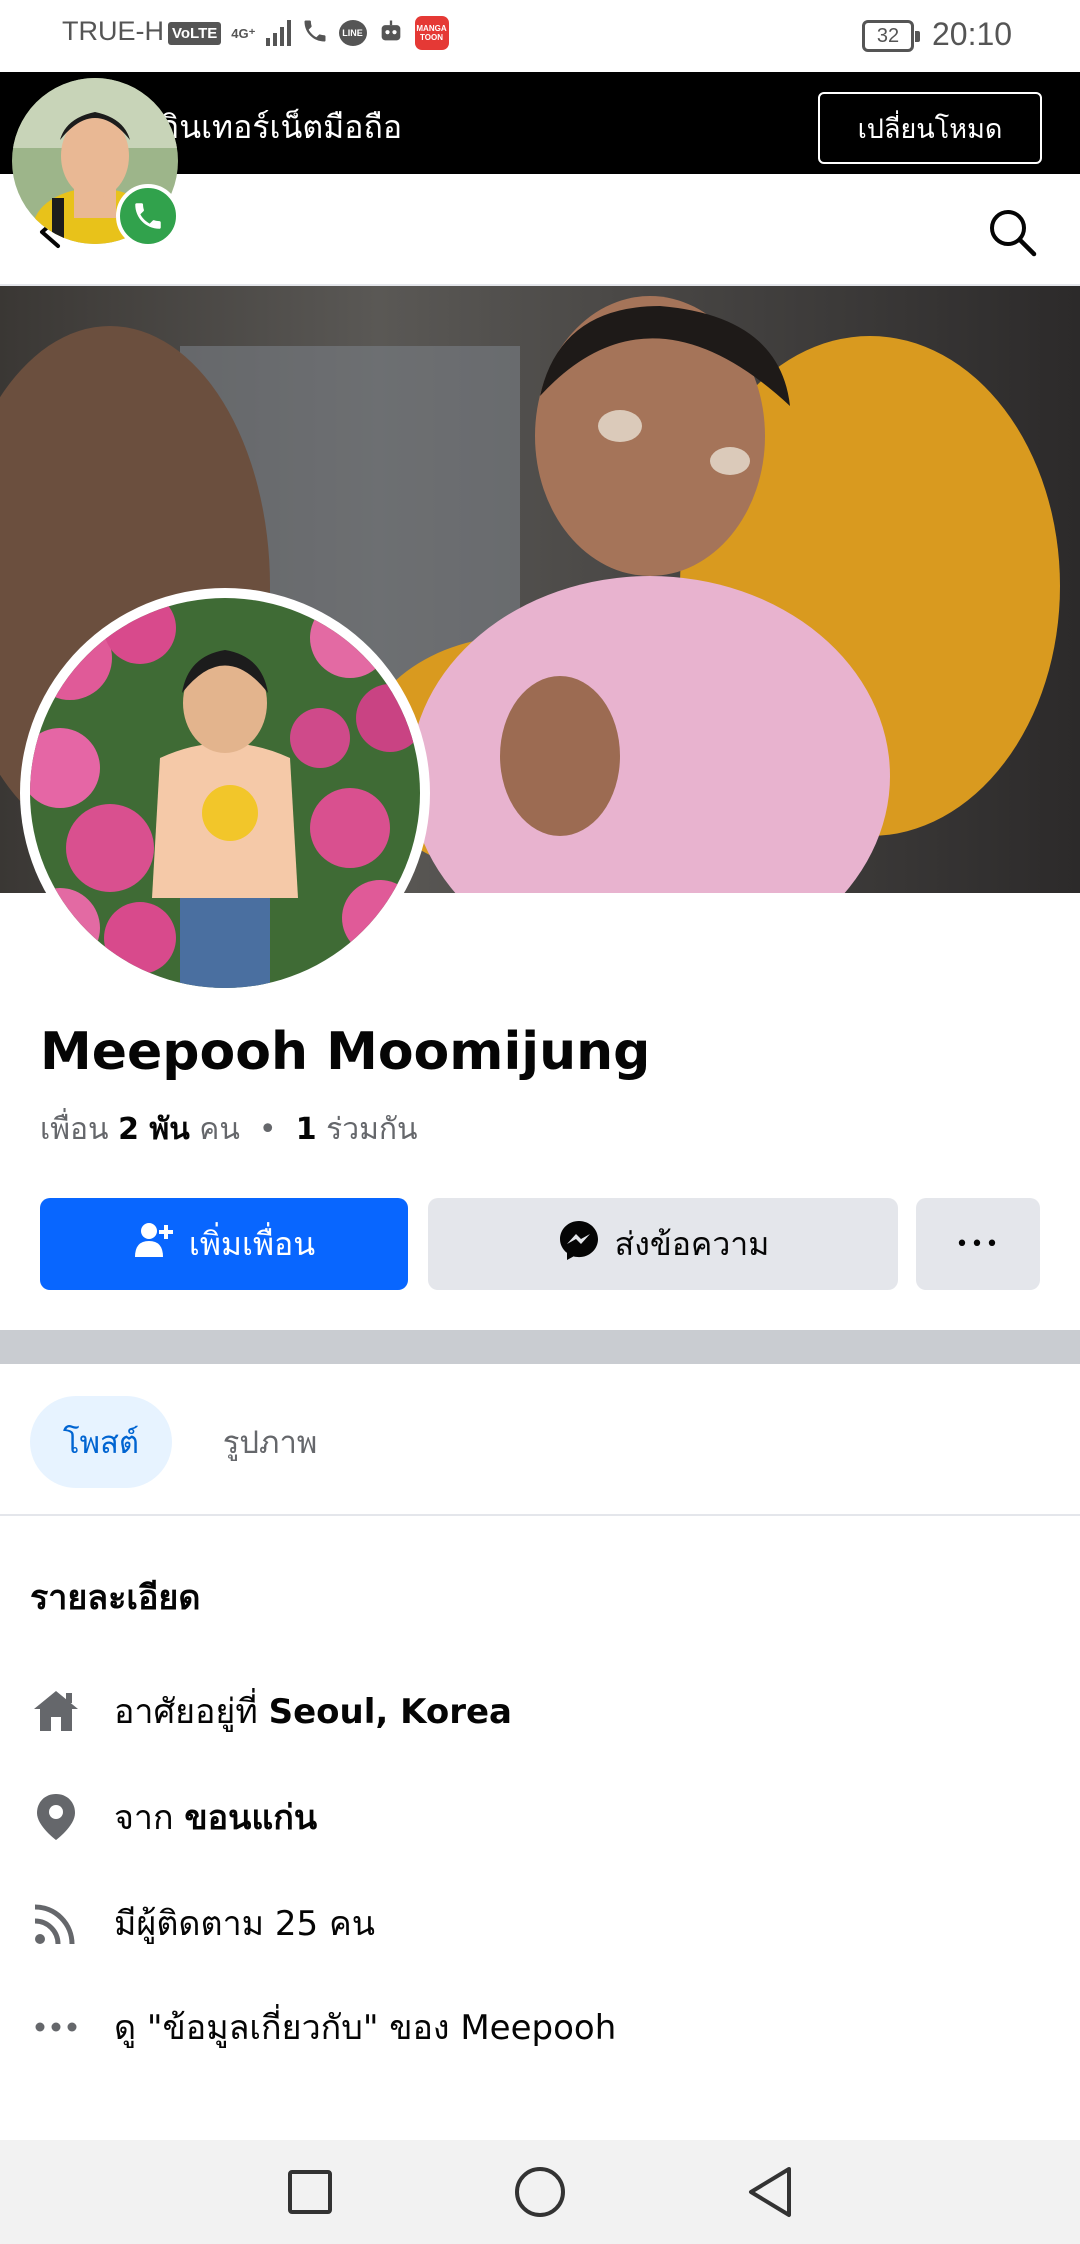 This screenshot has width=1080, height=2244. I want to click on phone-icon, so click(148, 216).